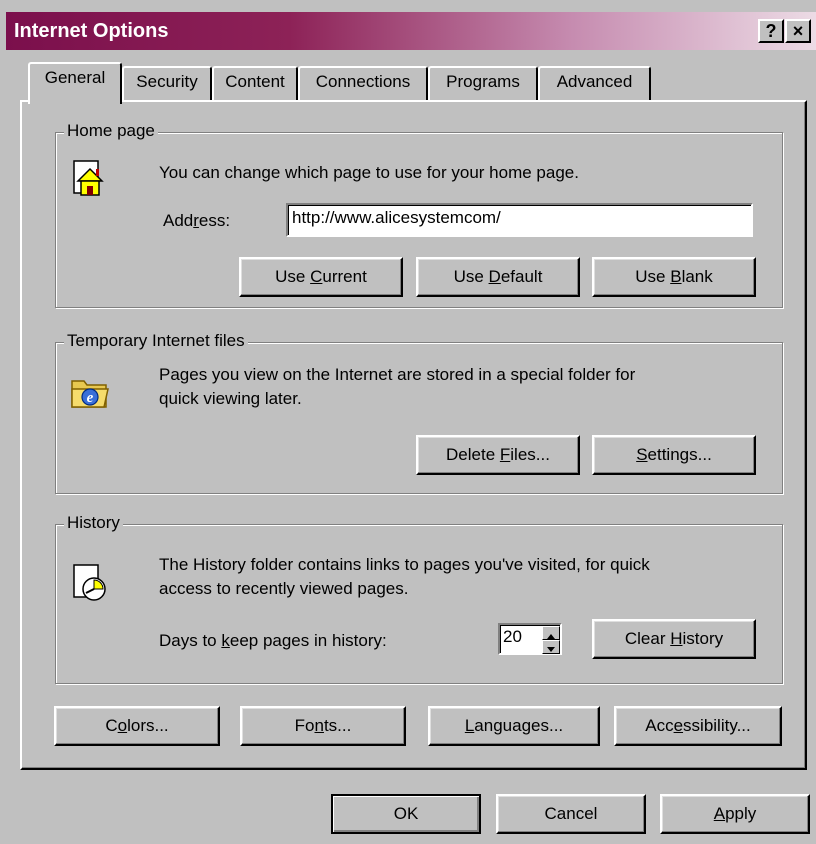 Image resolution: width=816 pixels, height=844 pixels. What do you see at coordinates (396, 217) in the screenshot?
I see `address-value: http://www.alicesystemcom/` at bounding box center [396, 217].